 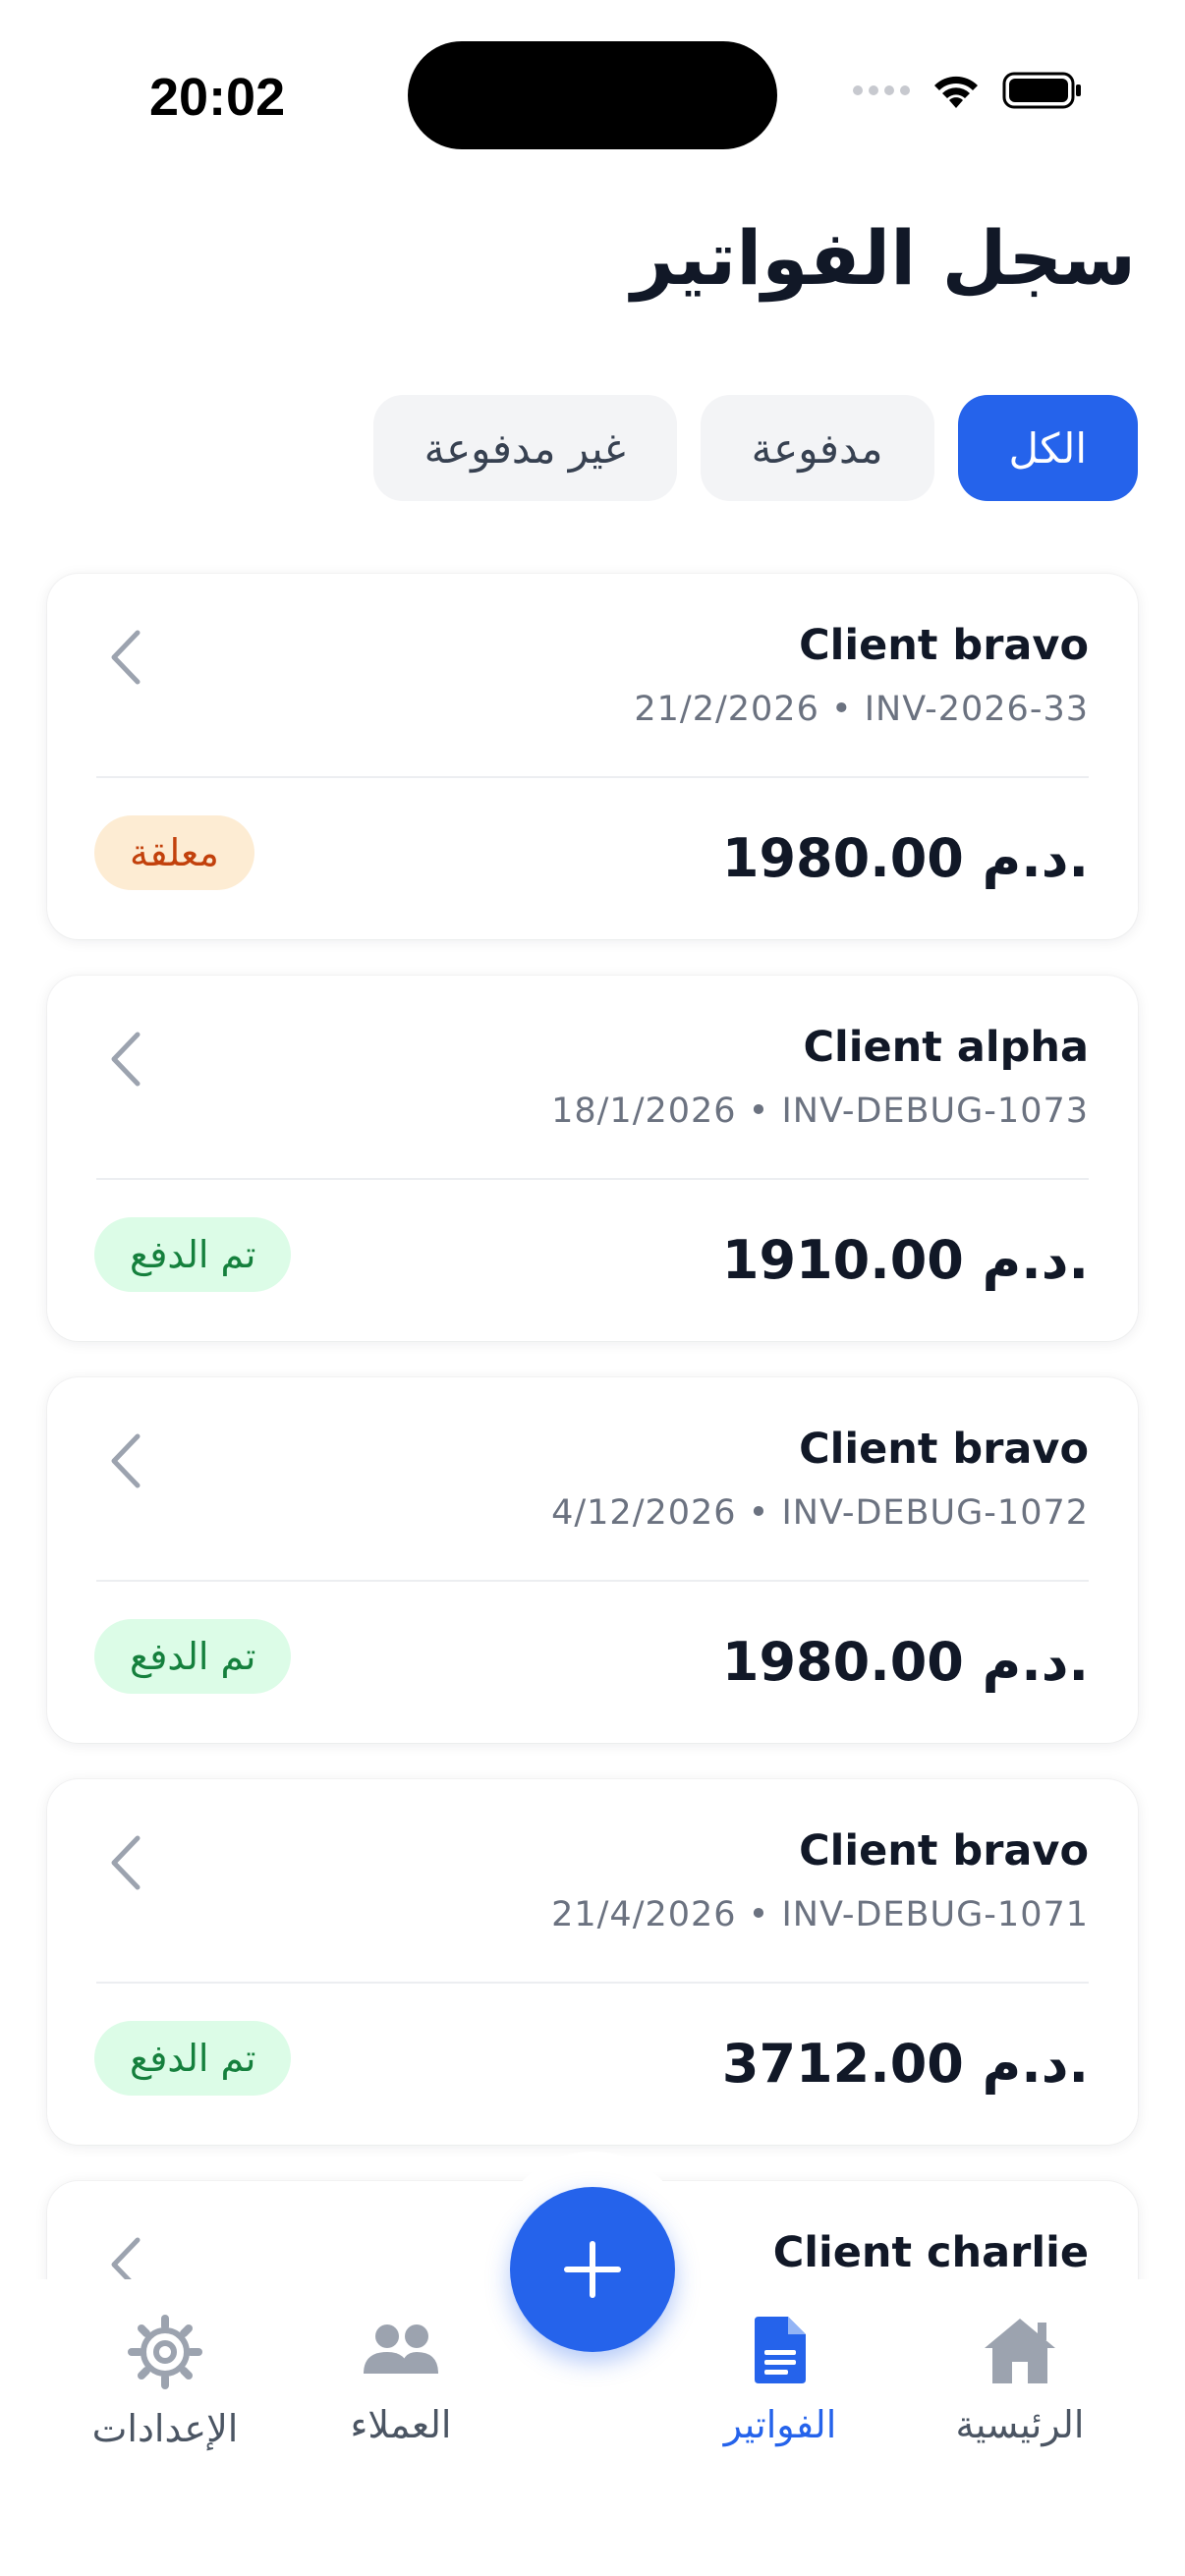 I want to click on nav-item-settings: الإعدادات, so click(x=165, y=2382).